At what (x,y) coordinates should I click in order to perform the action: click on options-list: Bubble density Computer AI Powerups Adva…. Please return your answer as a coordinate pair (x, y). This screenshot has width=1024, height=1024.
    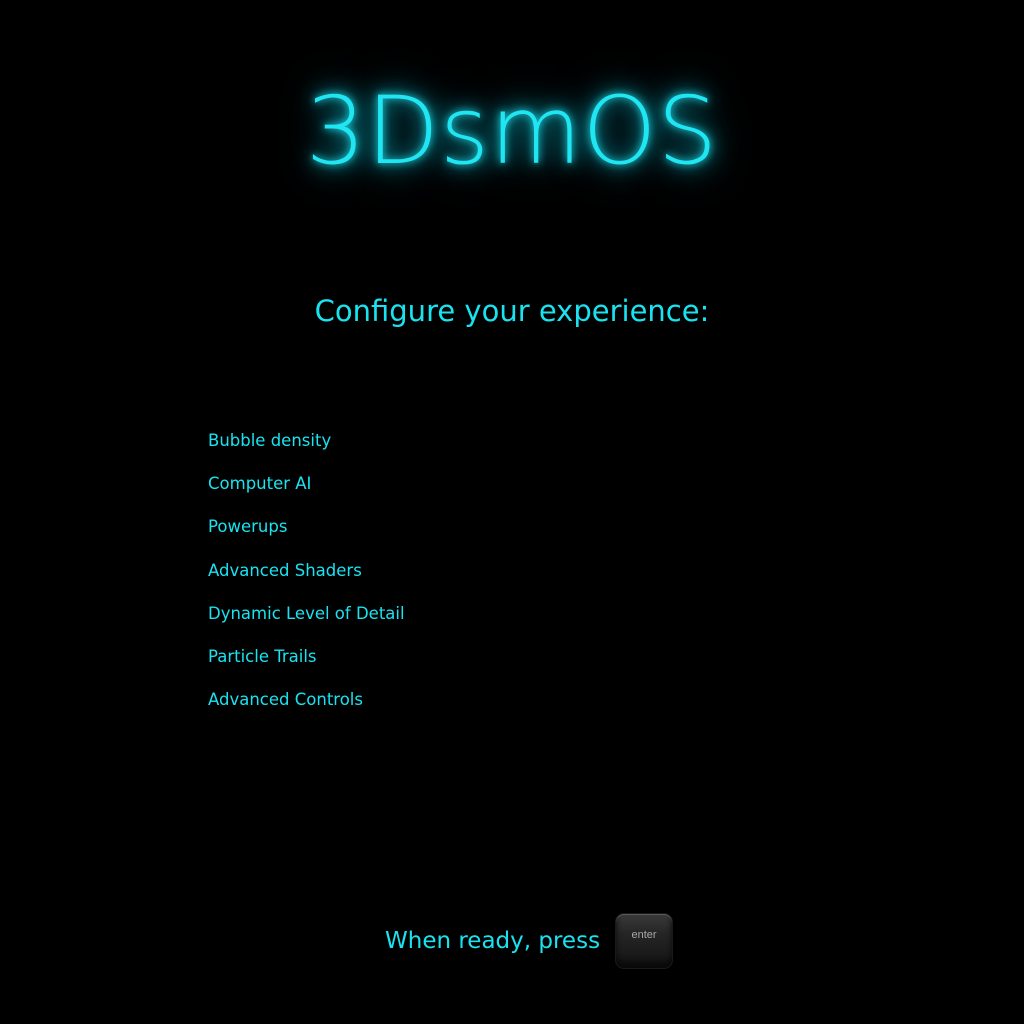
    Looking at the image, I should click on (306, 579).